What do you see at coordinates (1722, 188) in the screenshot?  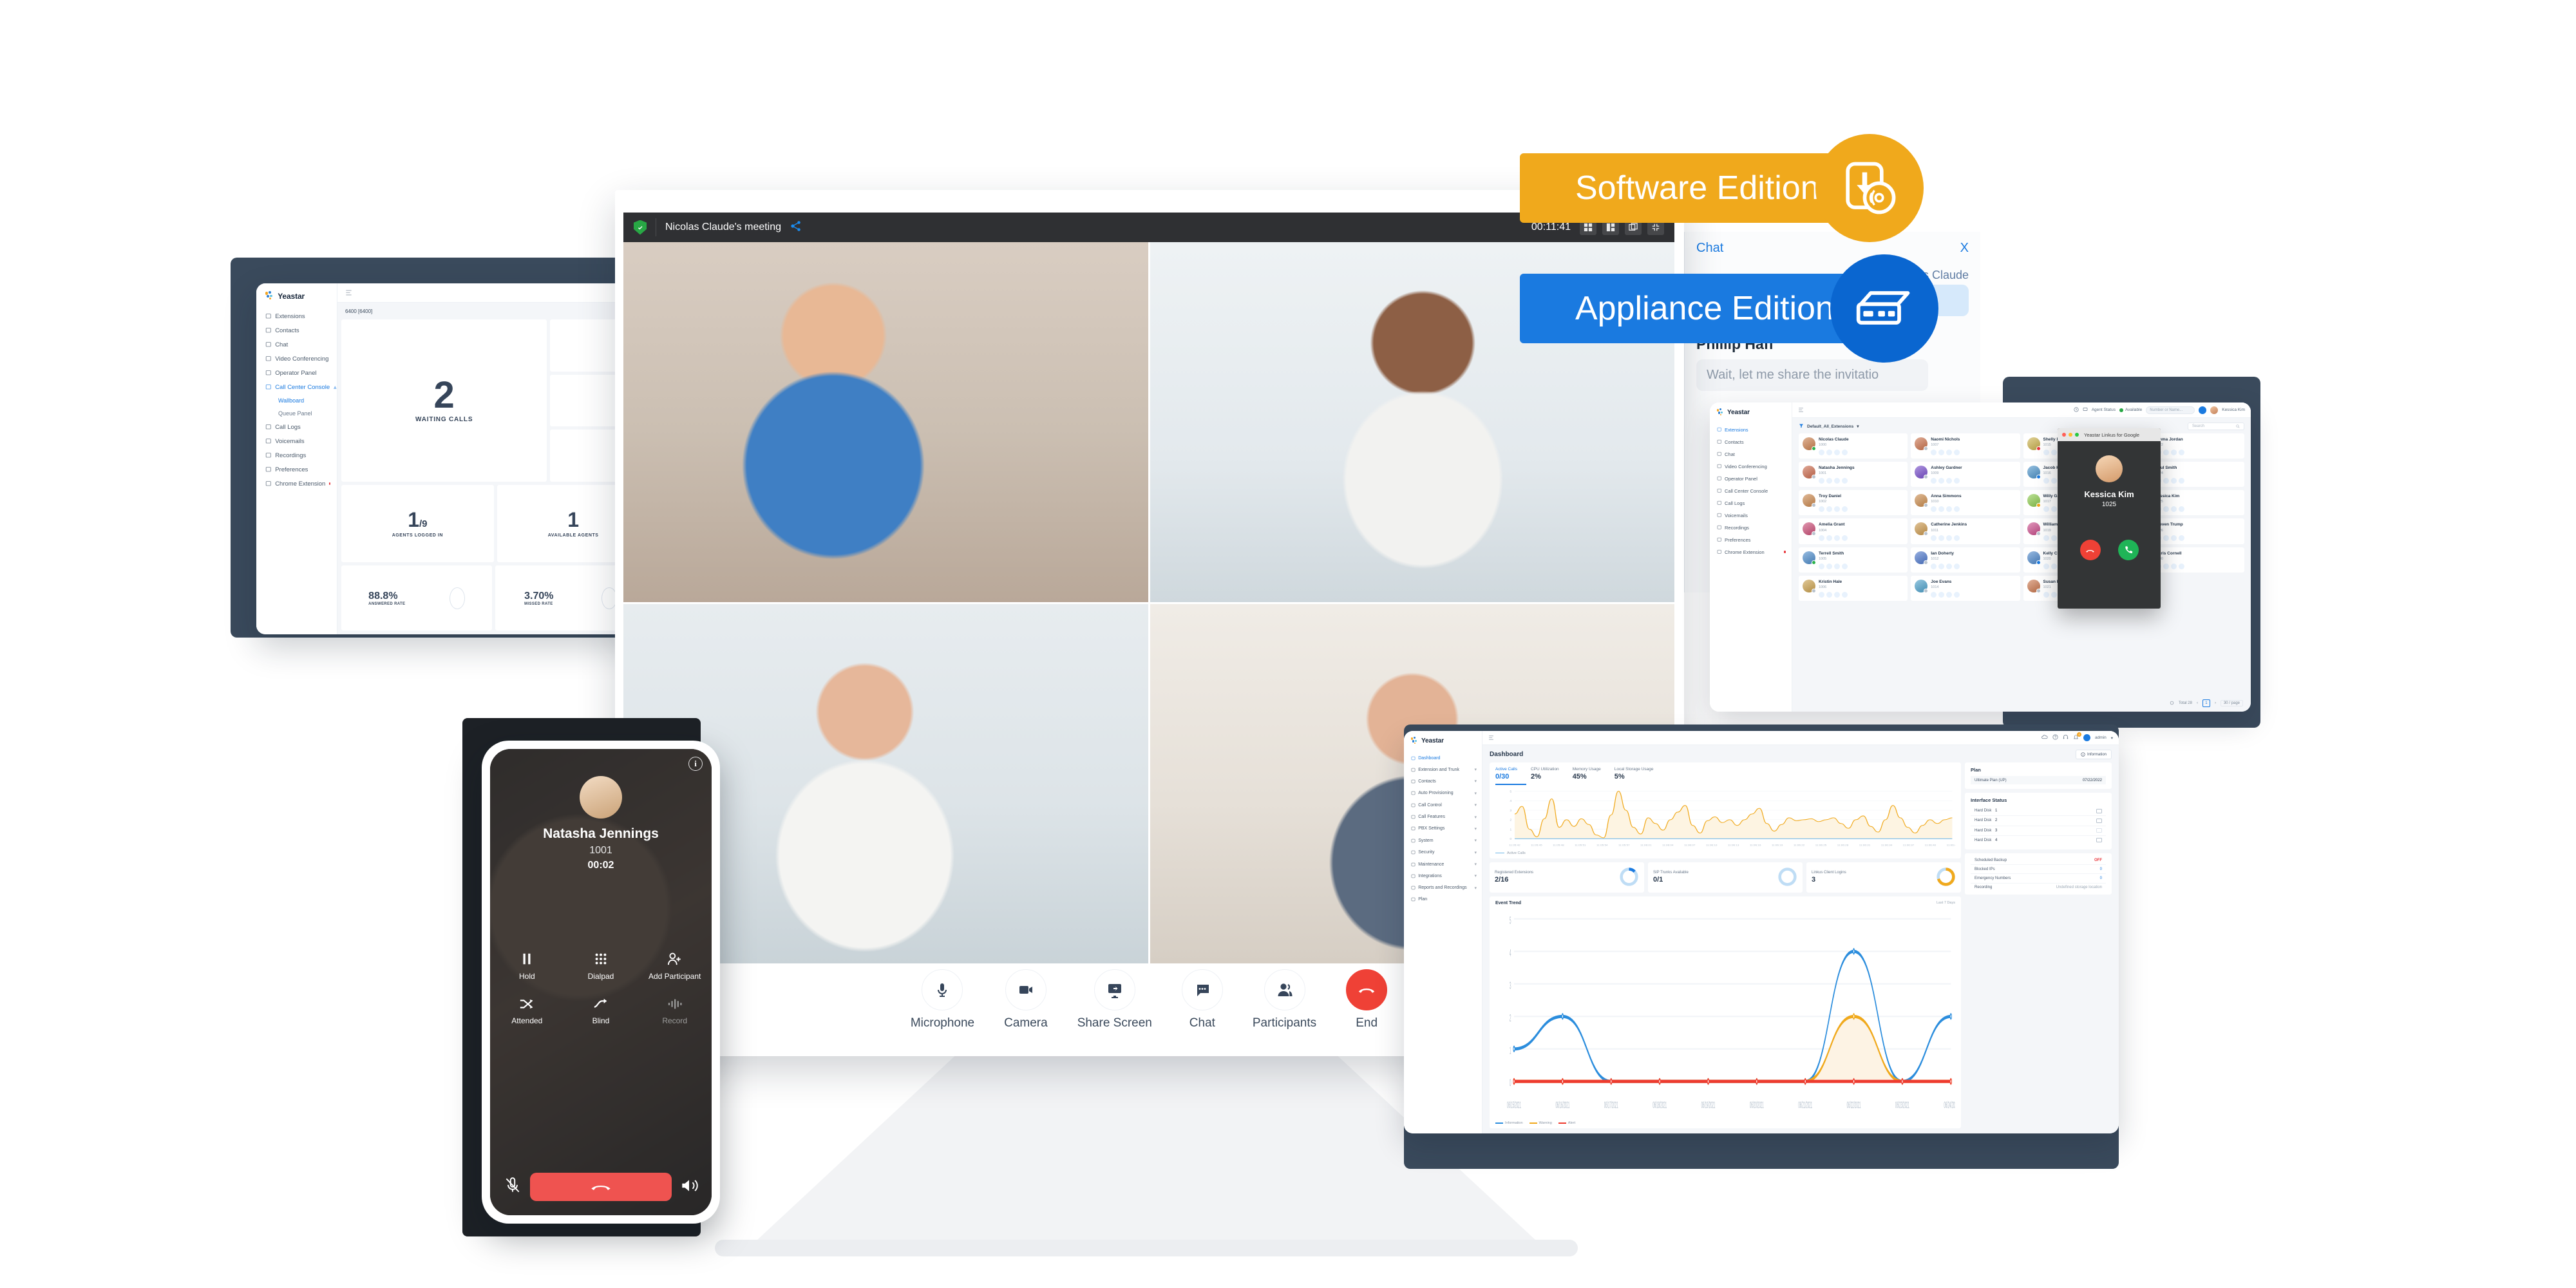 I see `software-edition-badge: Software Edition` at bounding box center [1722, 188].